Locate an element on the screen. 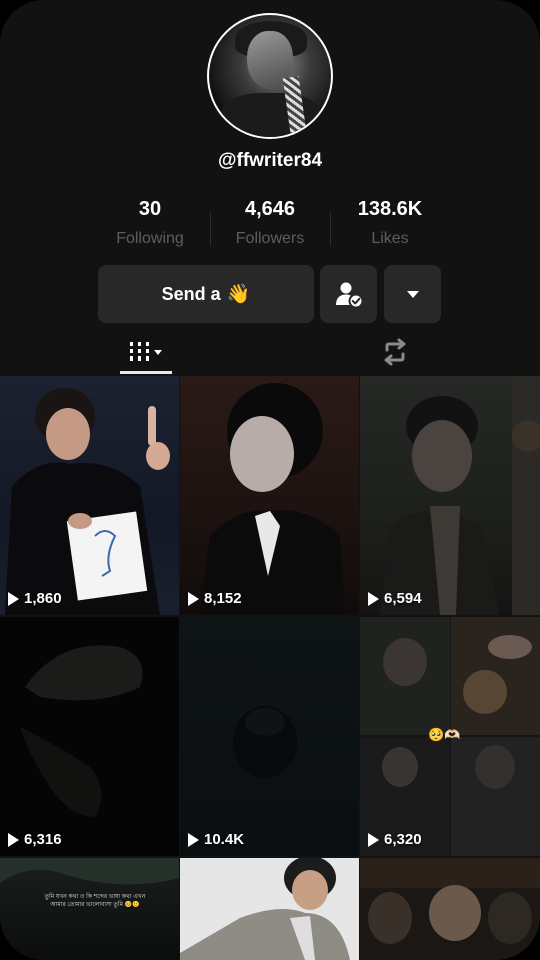 Image resolution: width=540 pixels, height=960 pixels. video-thumbnail: 6,594 is located at coordinates (450, 495).